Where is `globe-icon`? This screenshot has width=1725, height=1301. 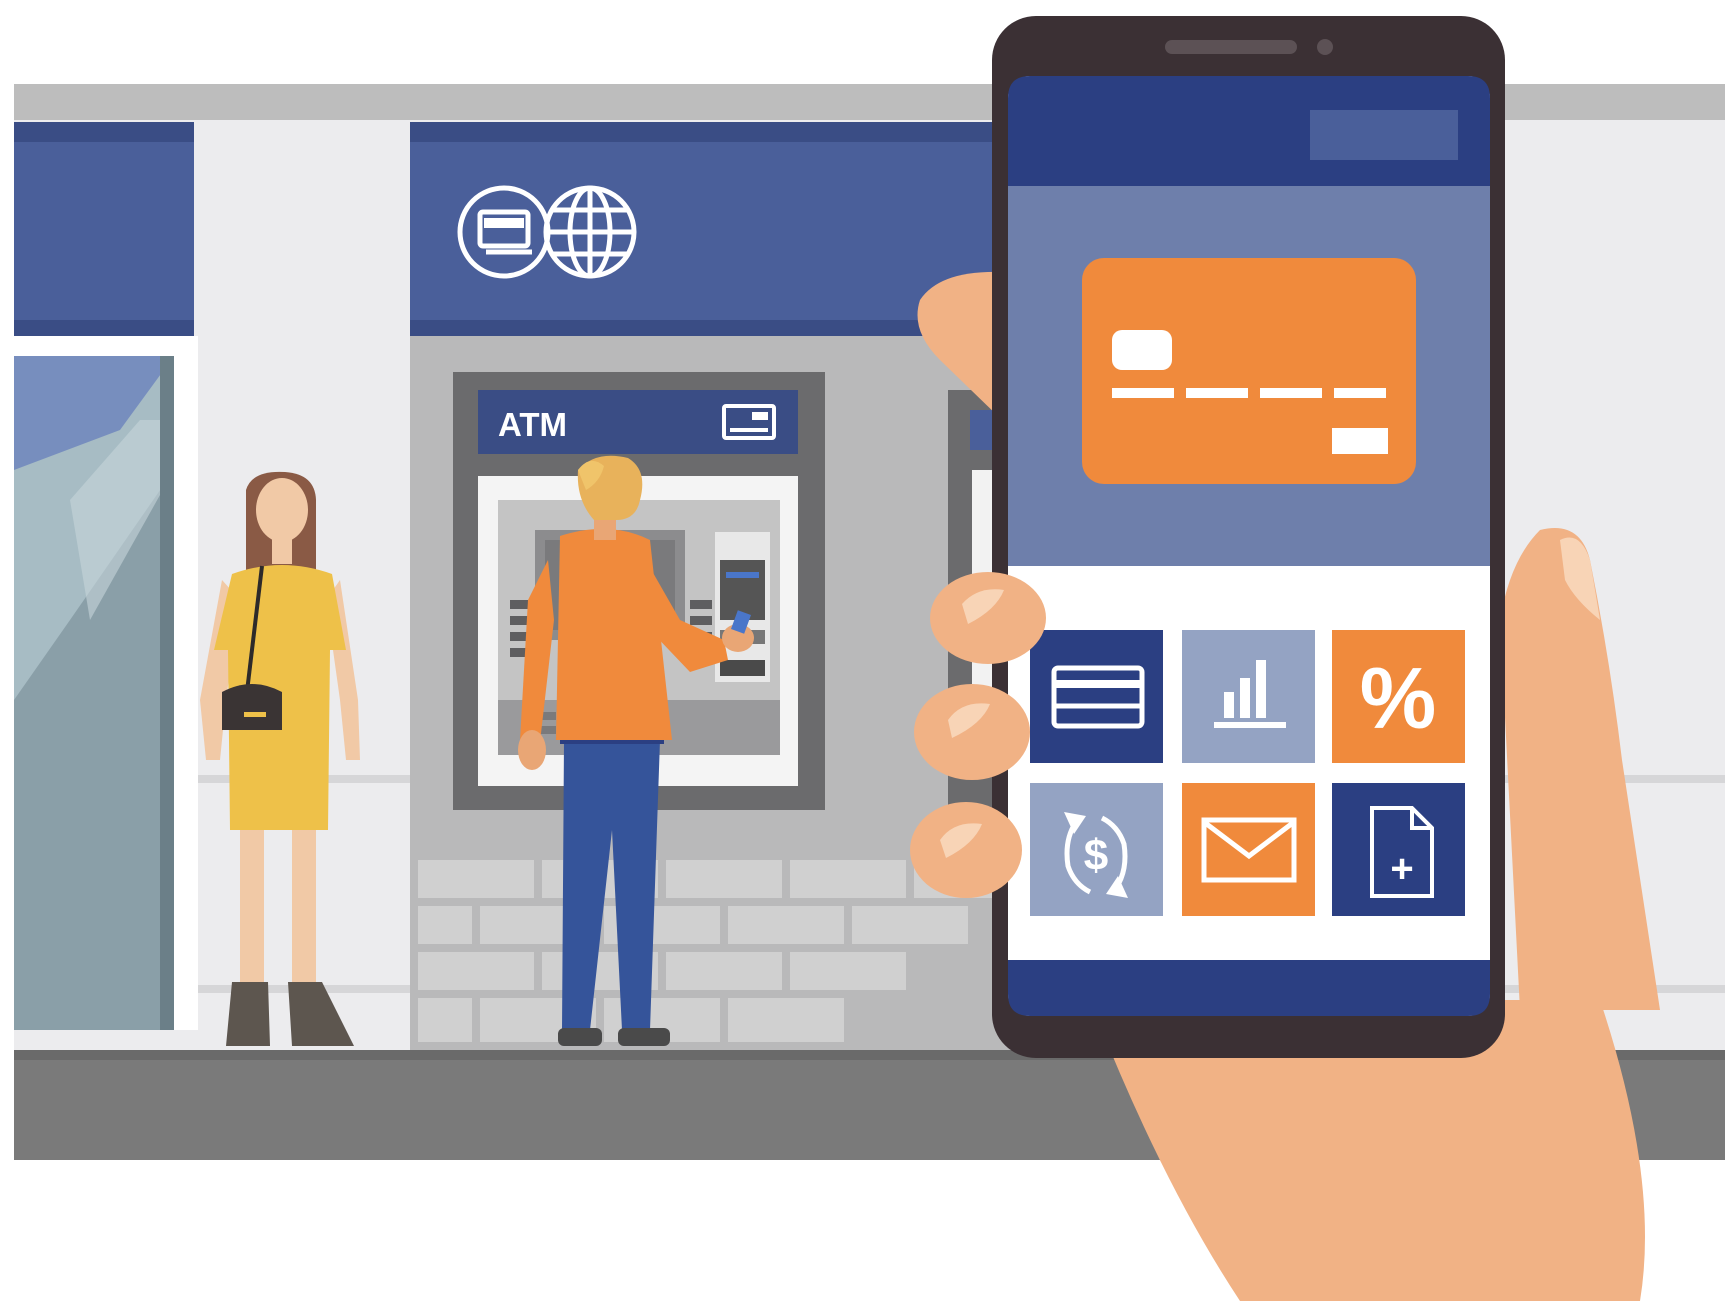
globe-icon is located at coordinates (590, 232).